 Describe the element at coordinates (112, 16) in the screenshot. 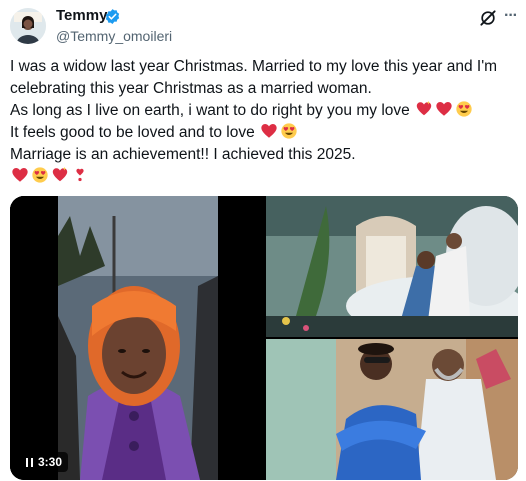

I see `verified-badge-icon` at that location.